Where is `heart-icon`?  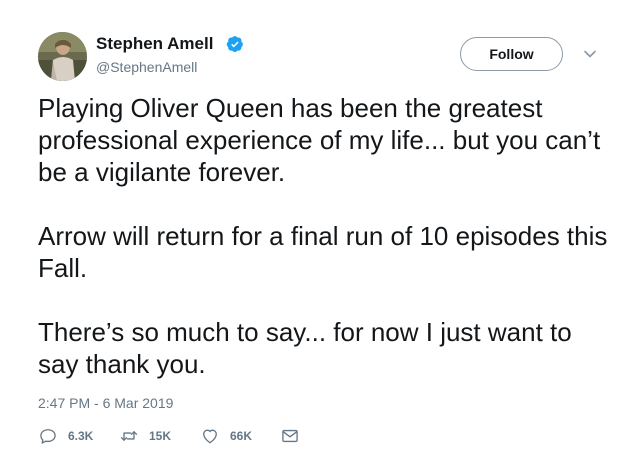 heart-icon is located at coordinates (210, 436).